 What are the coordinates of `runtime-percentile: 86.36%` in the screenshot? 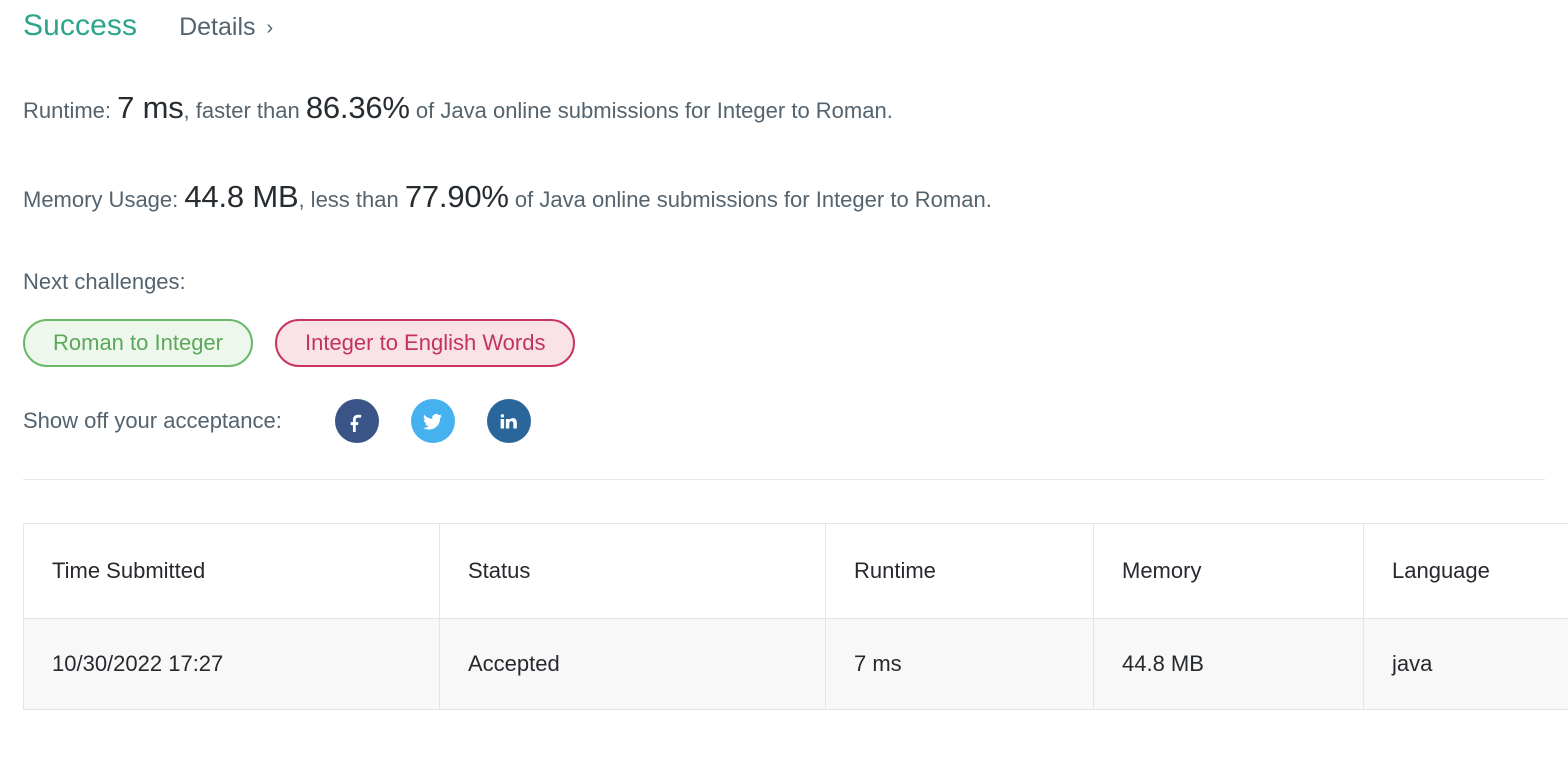 It's located at (357, 107).